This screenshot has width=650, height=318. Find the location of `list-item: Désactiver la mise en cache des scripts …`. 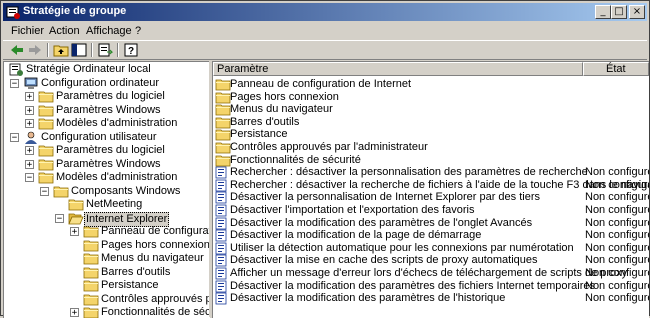

list-item: Désactiver la mise en cache des scripts … is located at coordinates (431, 260).